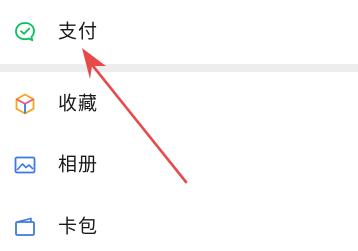 The width and height of the screenshot is (358, 251). Describe the element at coordinates (179, 68) in the screenshot. I see `section-divider` at that location.